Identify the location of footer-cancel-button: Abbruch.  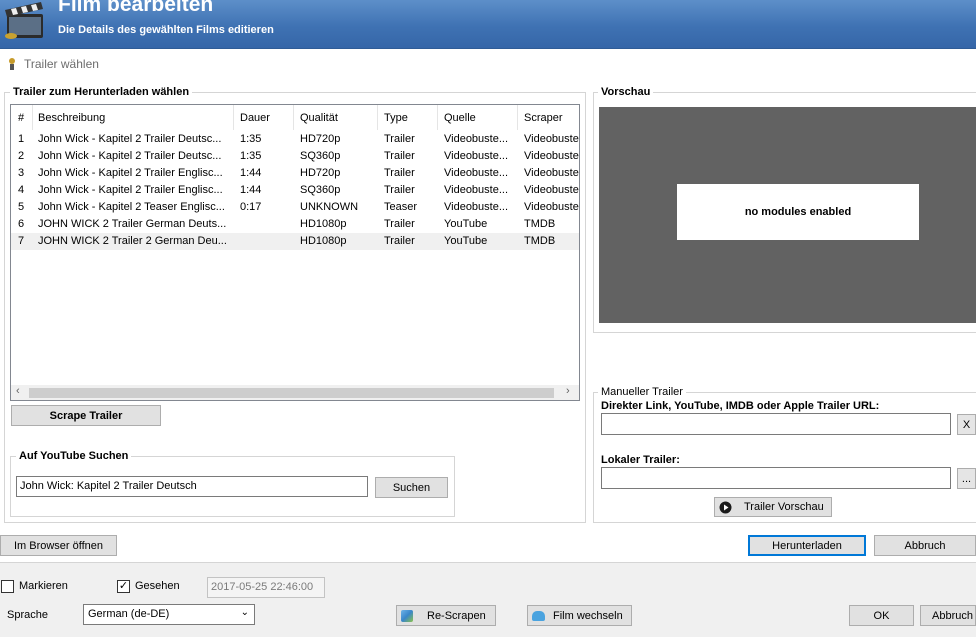
(948, 615).